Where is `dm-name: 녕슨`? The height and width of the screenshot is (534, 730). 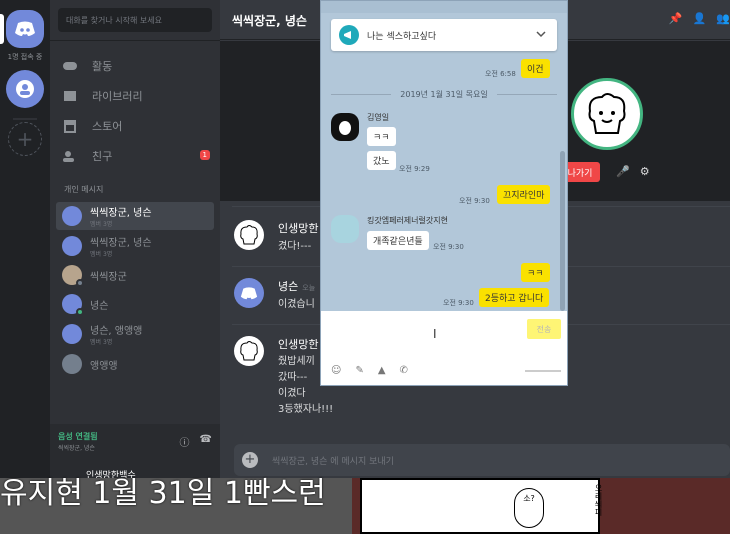 dm-name: 녕슨 is located at coordinates (99, 306).